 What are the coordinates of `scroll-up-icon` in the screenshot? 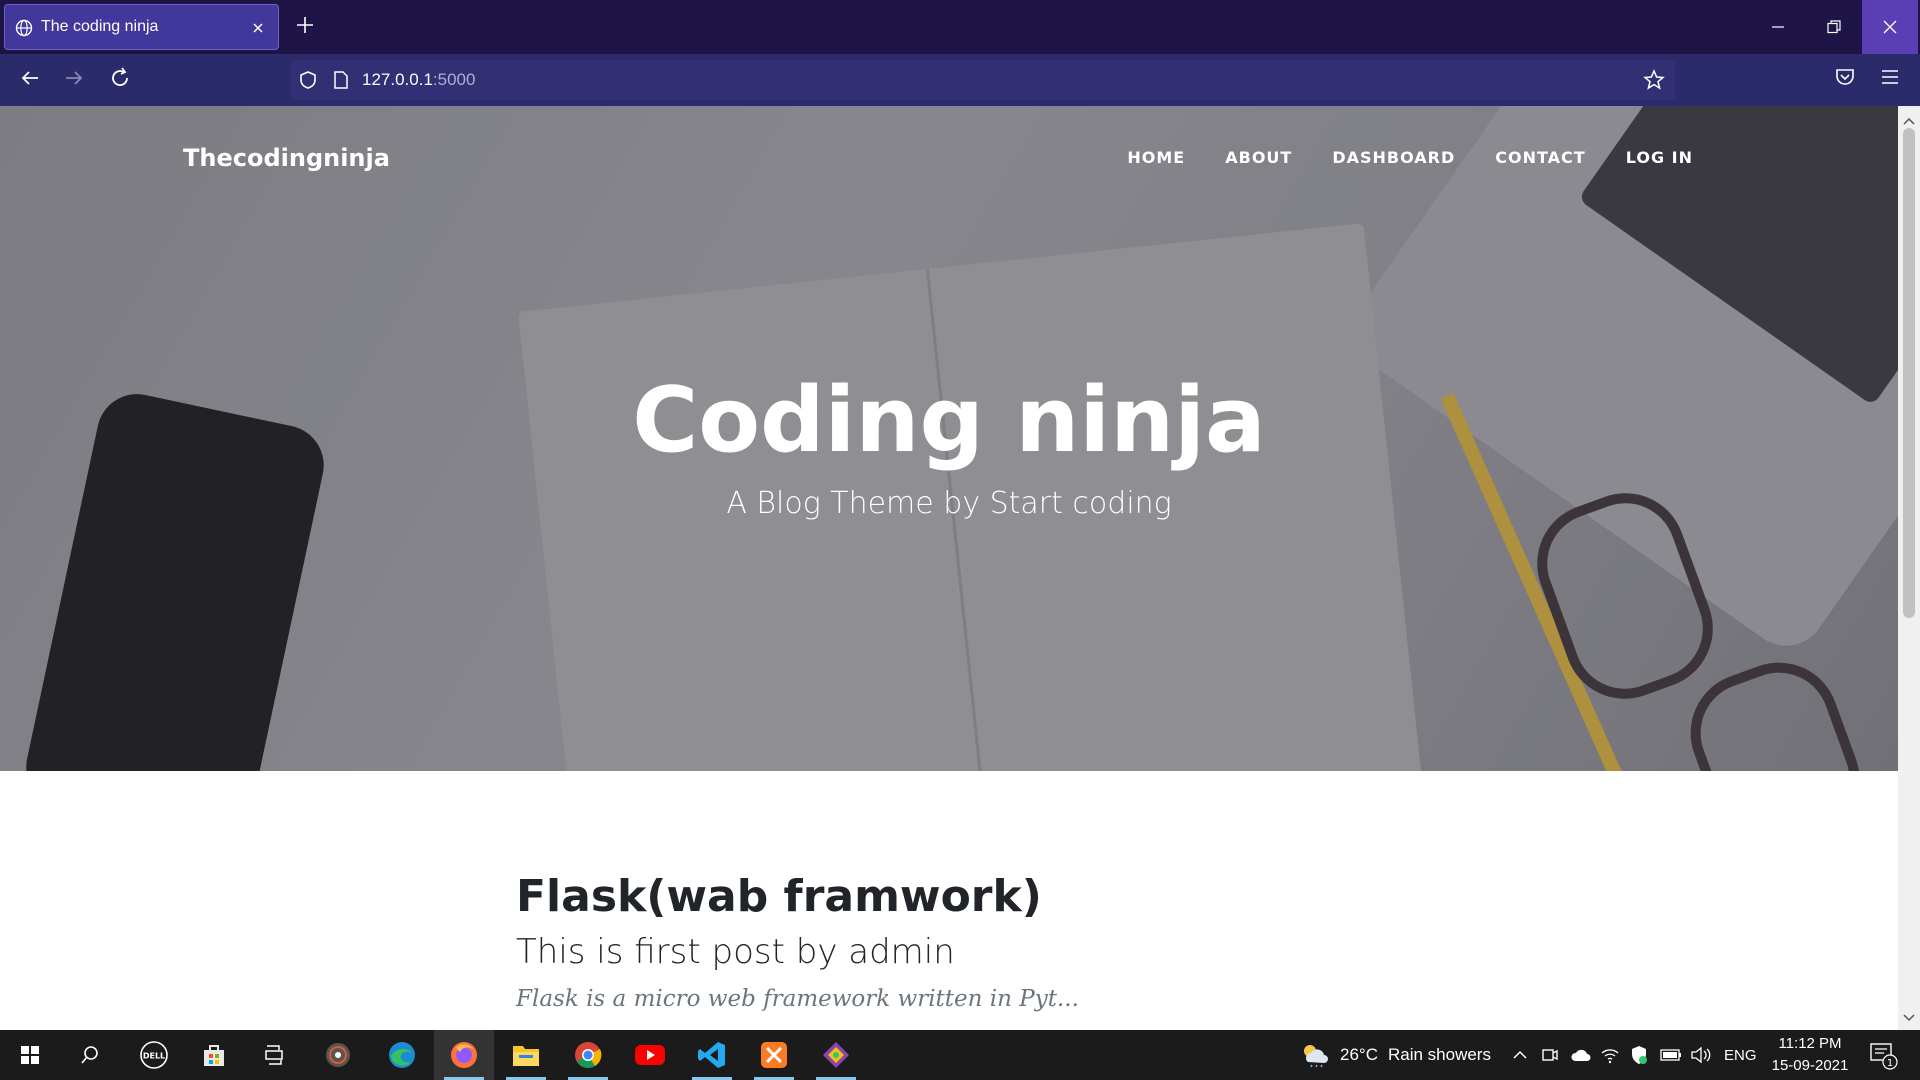 It's located at (1909, 119).